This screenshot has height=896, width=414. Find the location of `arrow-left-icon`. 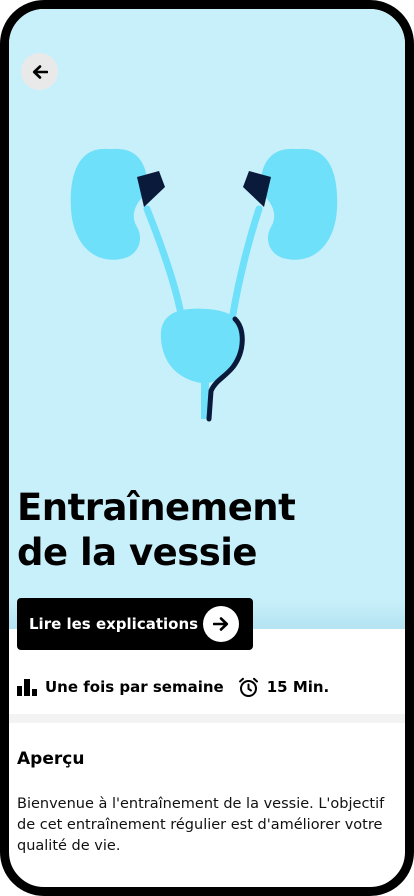

arrow-left-icon is located at coordinates (40, 71).